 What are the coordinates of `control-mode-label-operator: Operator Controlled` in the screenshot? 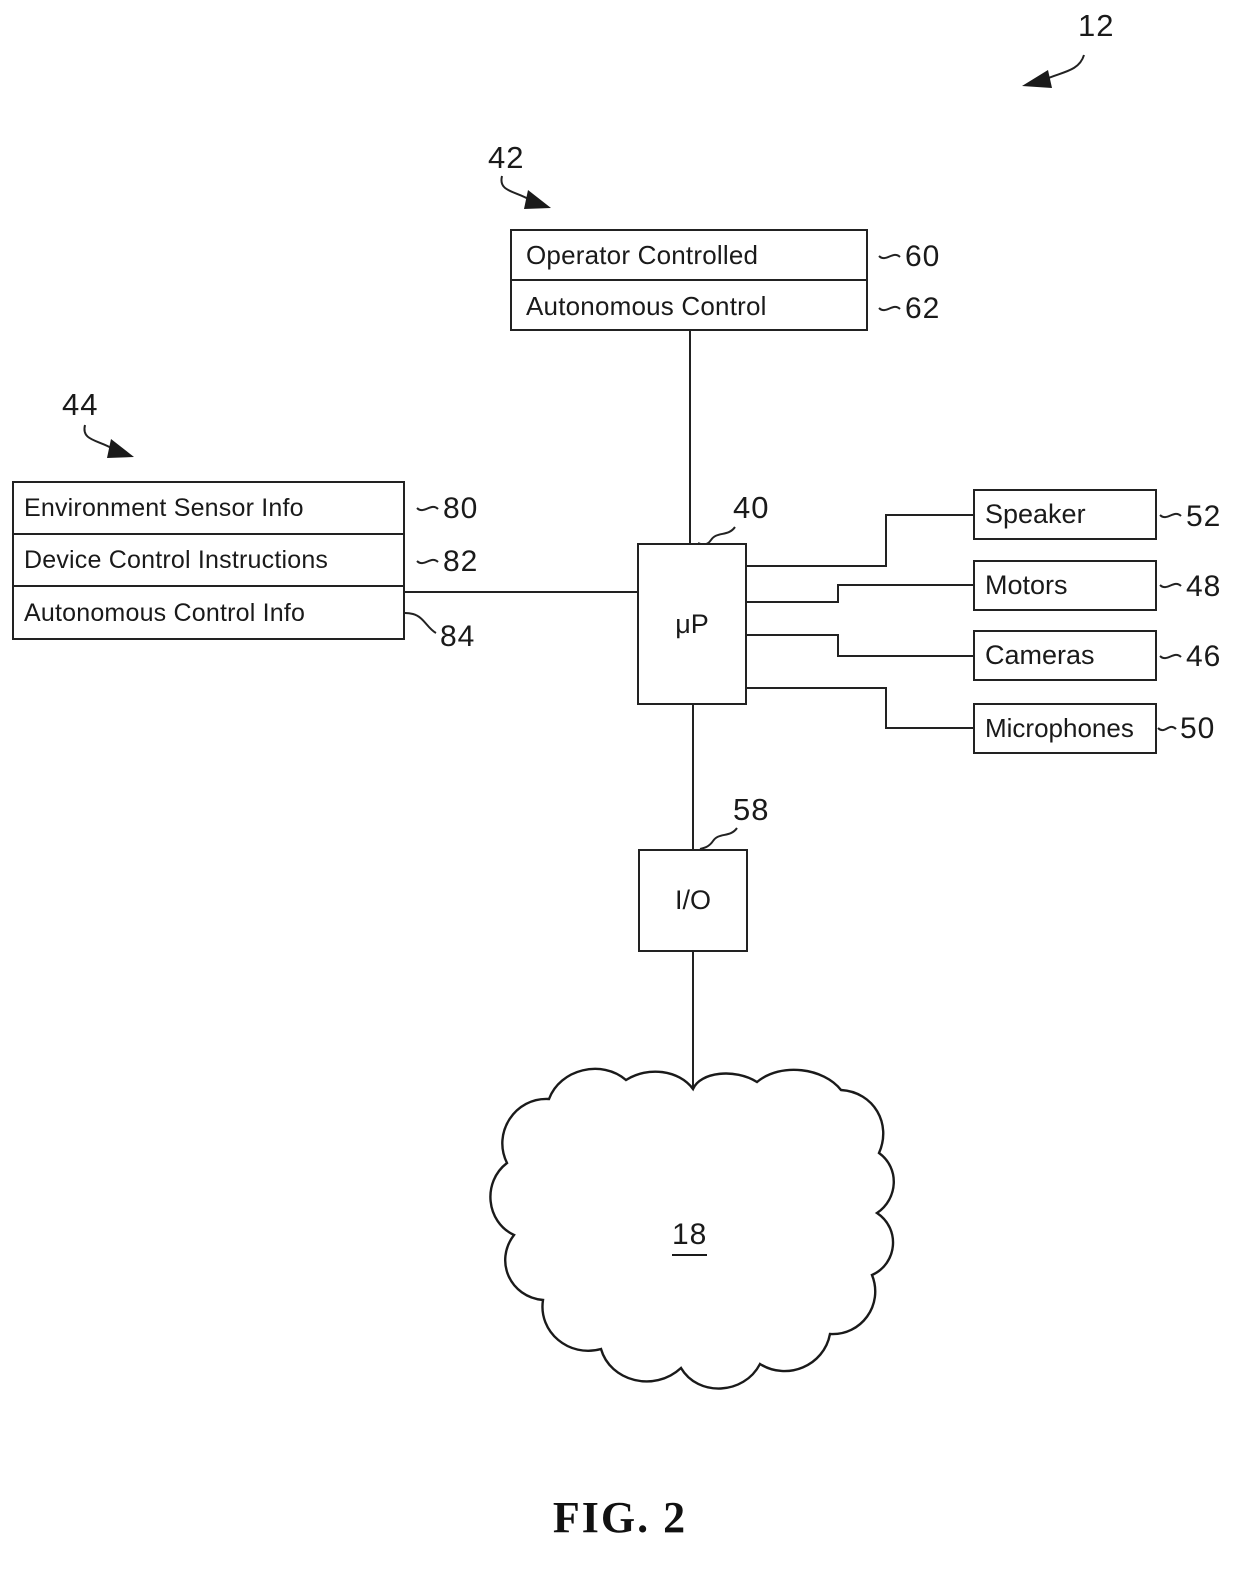 It's located at (642, 254).